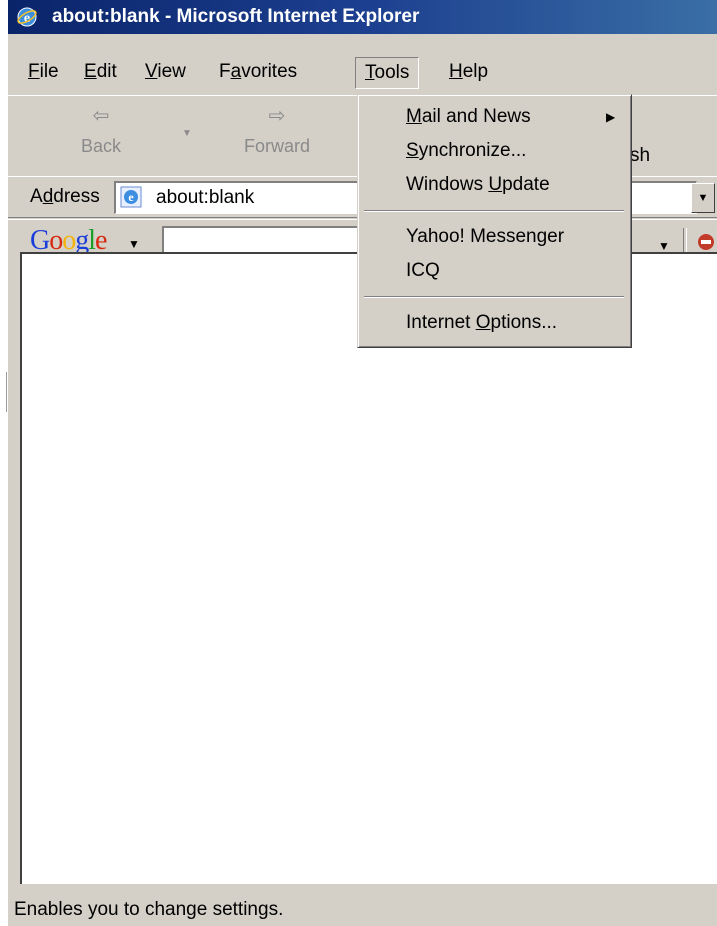 Image resolution: width=717 pixels, height=926 pixels. Describe the element at coordinates (703, 198) in the screenshot. I see `address-dropdown-button: ▼` at that location.